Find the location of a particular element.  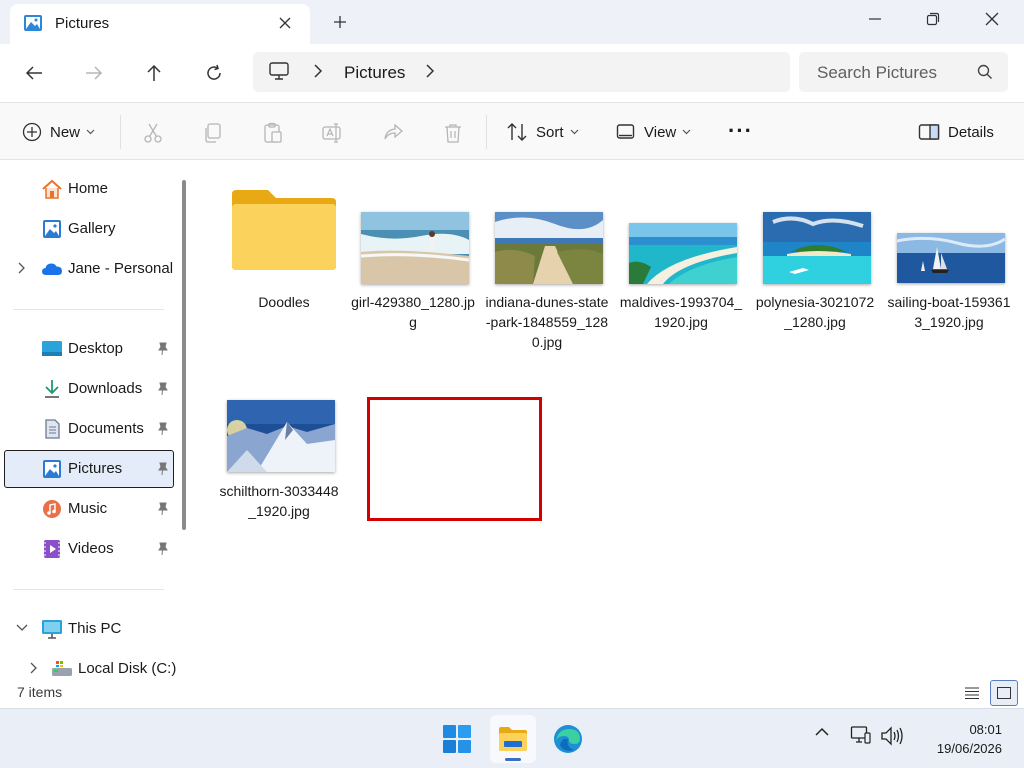

mountain-image is located at coordinates (281, 436).